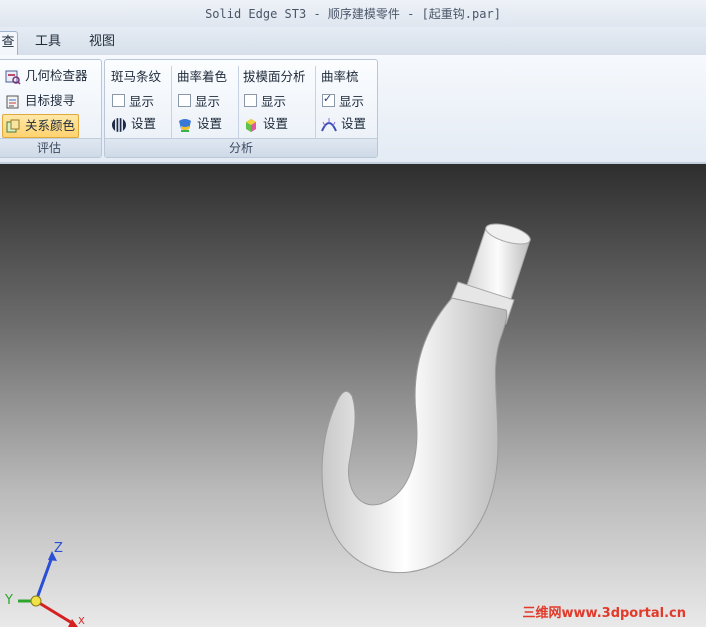  Describe the element at coordinates (36, 601) in the screenshot. I see `triad-origin` at that location.